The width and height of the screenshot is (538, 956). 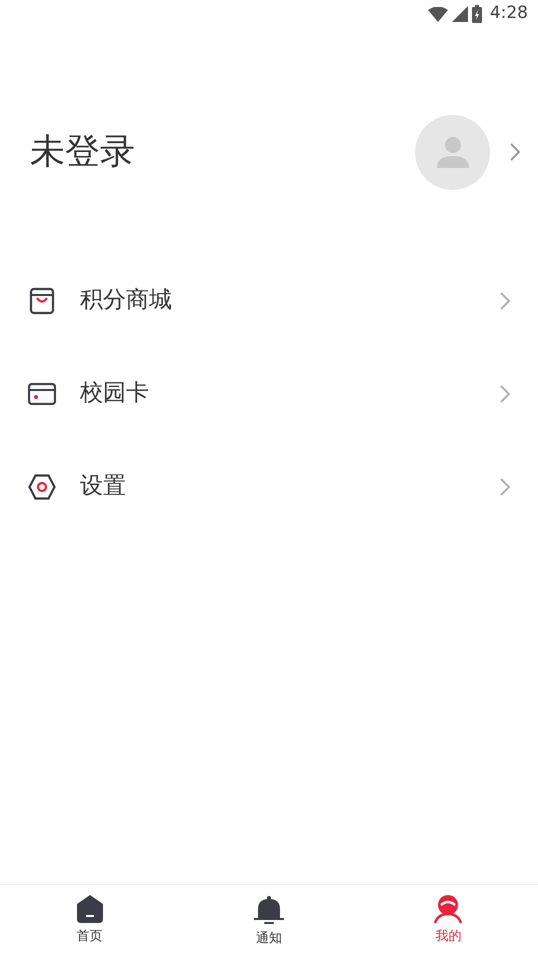 I want to click on tab-label: 通知, so click(x=269, y=939).